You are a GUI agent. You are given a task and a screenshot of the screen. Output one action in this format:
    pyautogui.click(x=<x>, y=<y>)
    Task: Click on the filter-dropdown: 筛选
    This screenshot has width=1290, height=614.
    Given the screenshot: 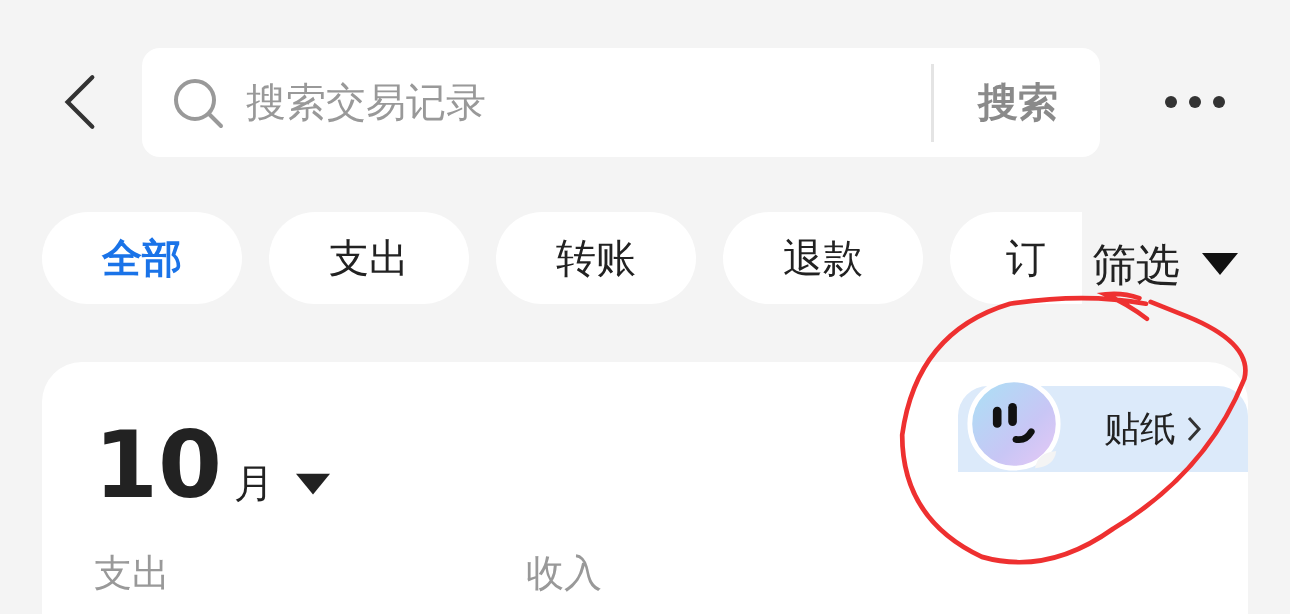 What is the action you would take?
    pyautogui.click(x=1160, y=265)
    